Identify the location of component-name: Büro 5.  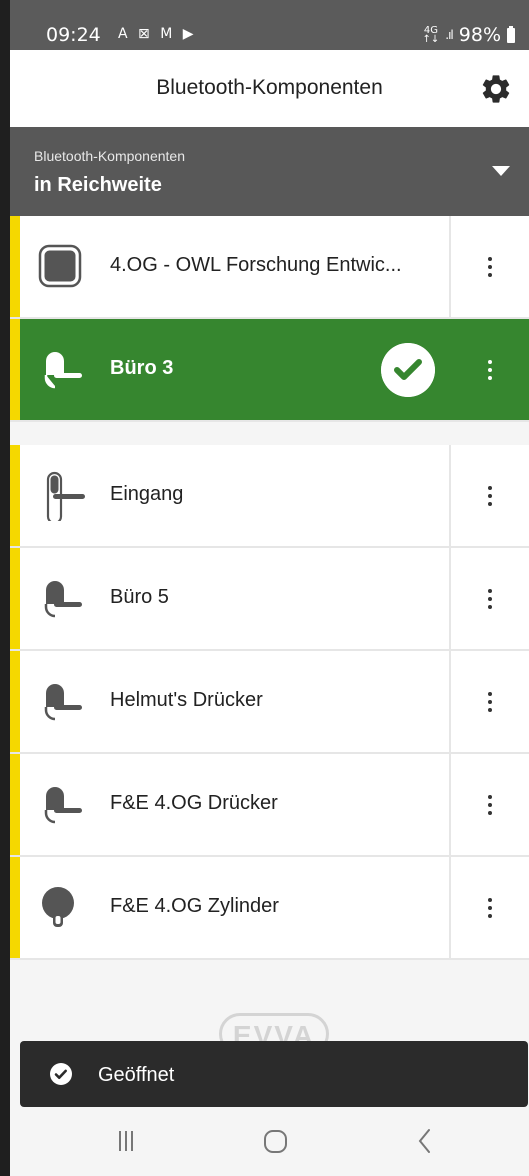
(139, 597).